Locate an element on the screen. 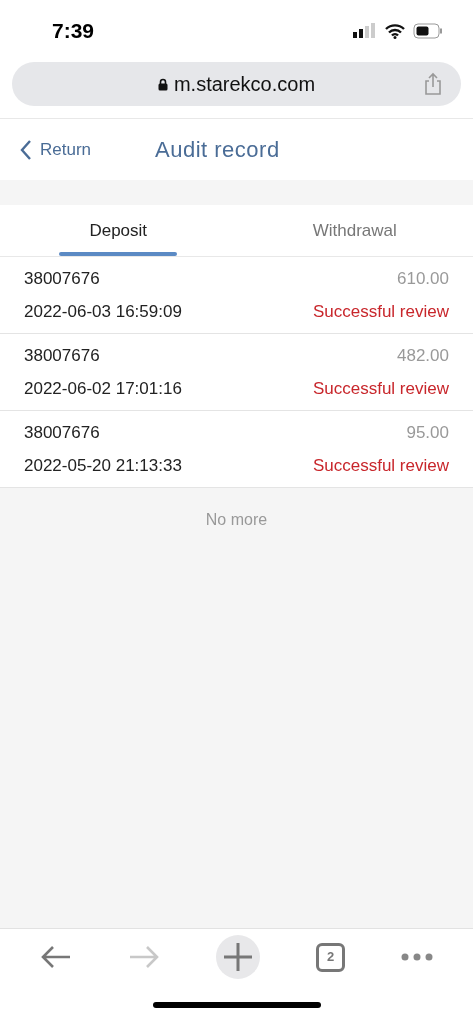 The height and width of the screenshot is (1024, 473). signal-icon is located at coordinates (365, 31).